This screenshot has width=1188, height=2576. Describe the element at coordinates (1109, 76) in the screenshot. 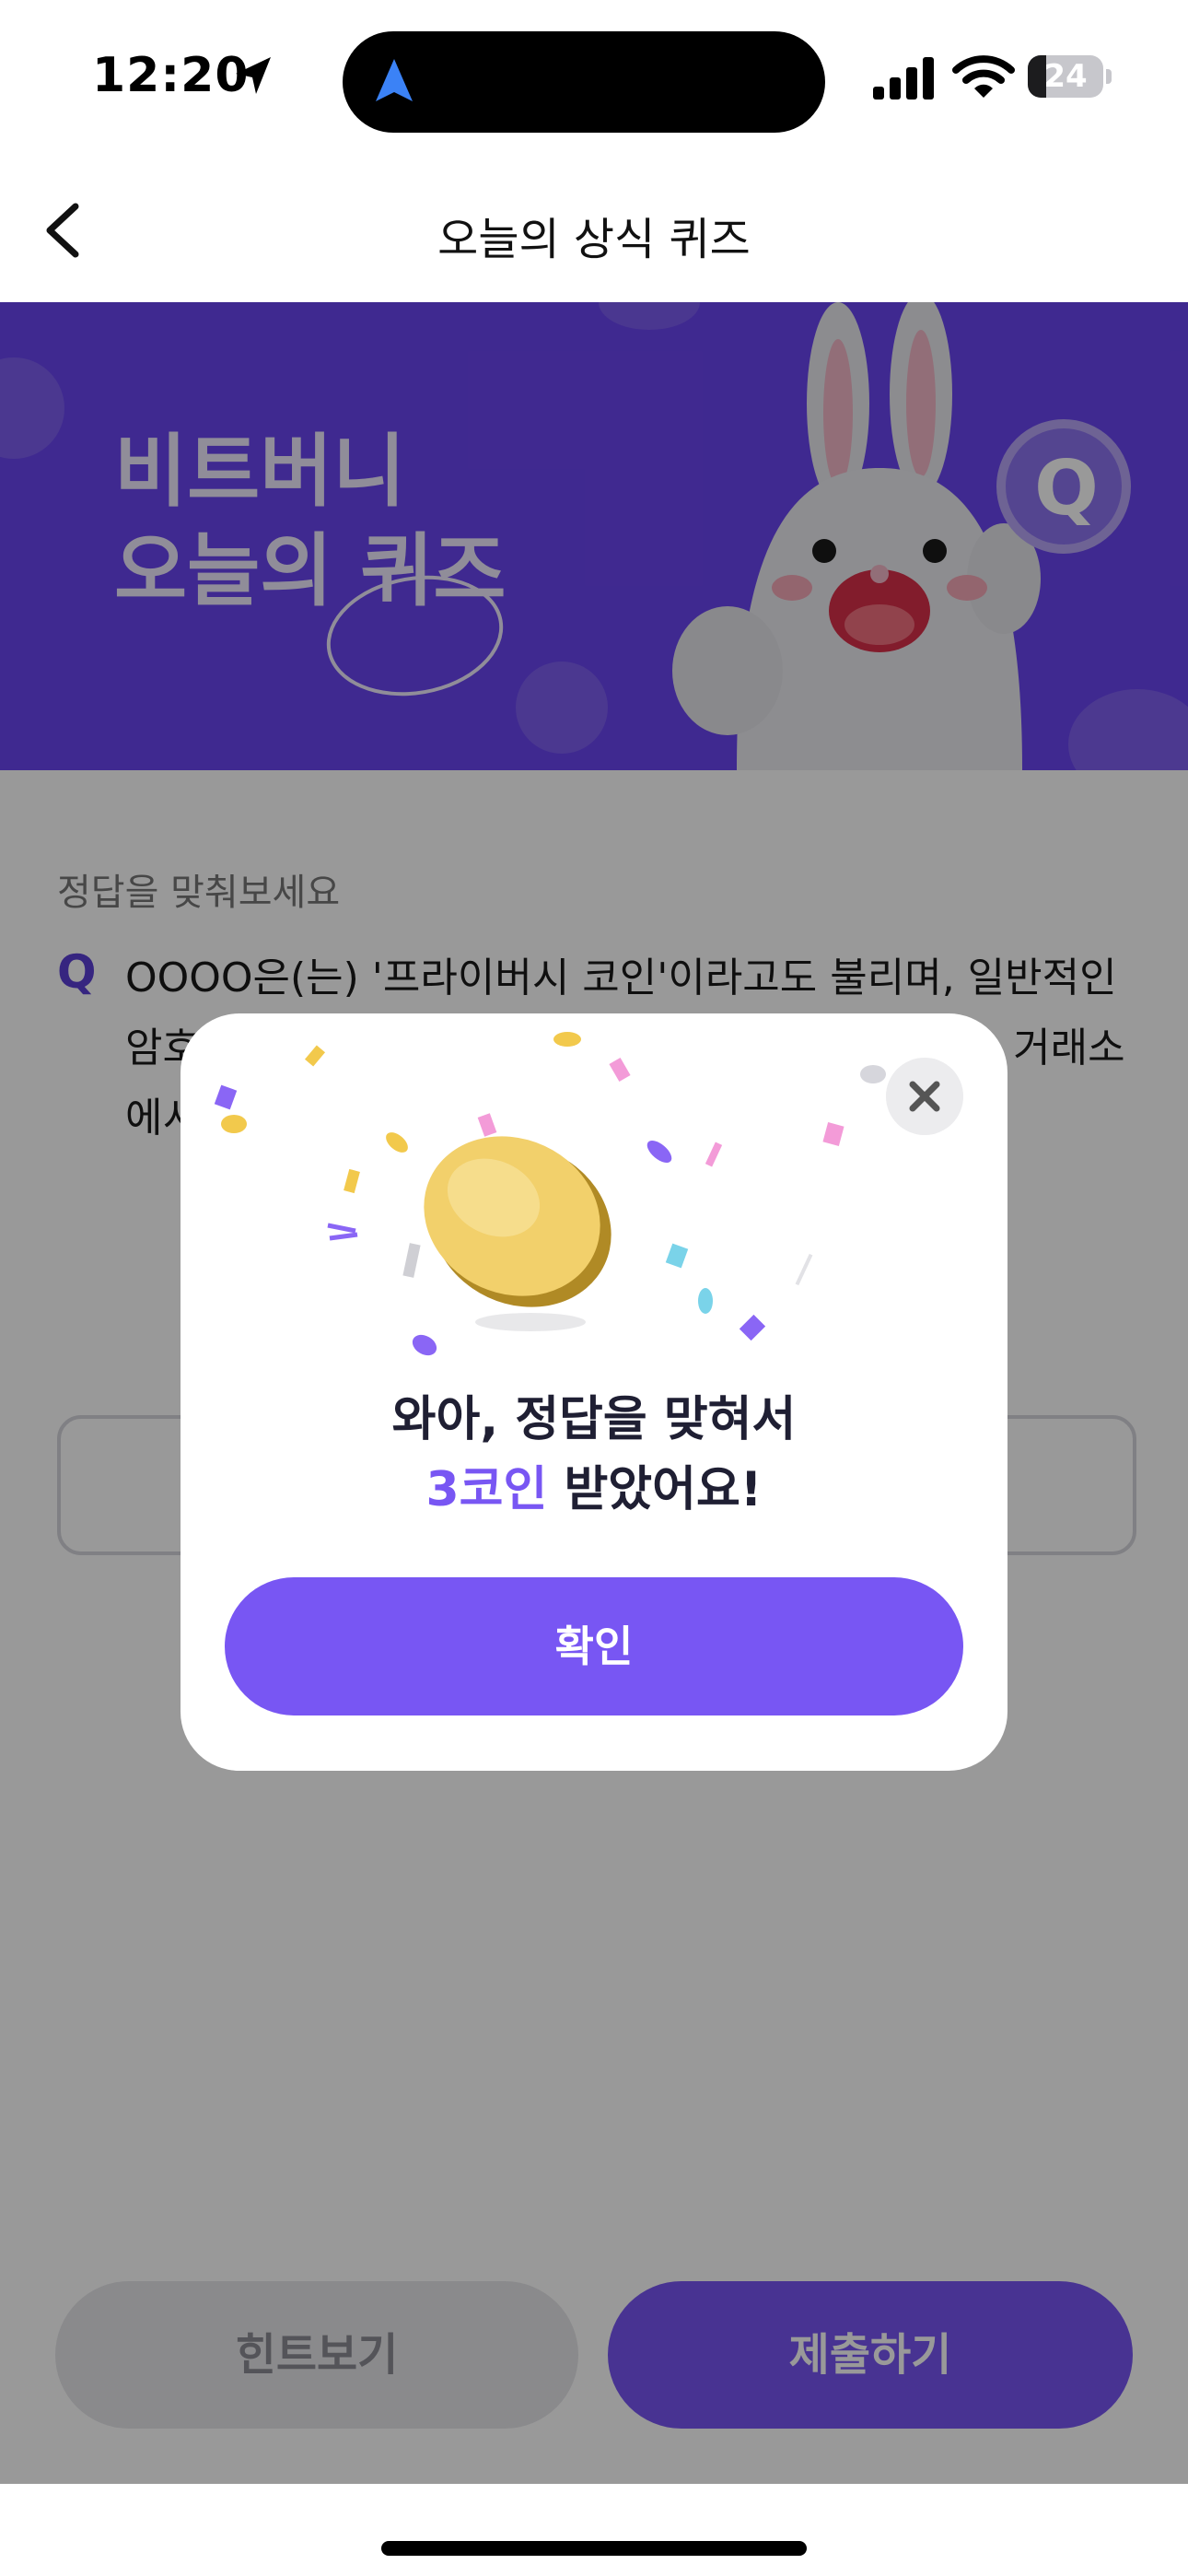

I see `battery-cap` at that location.